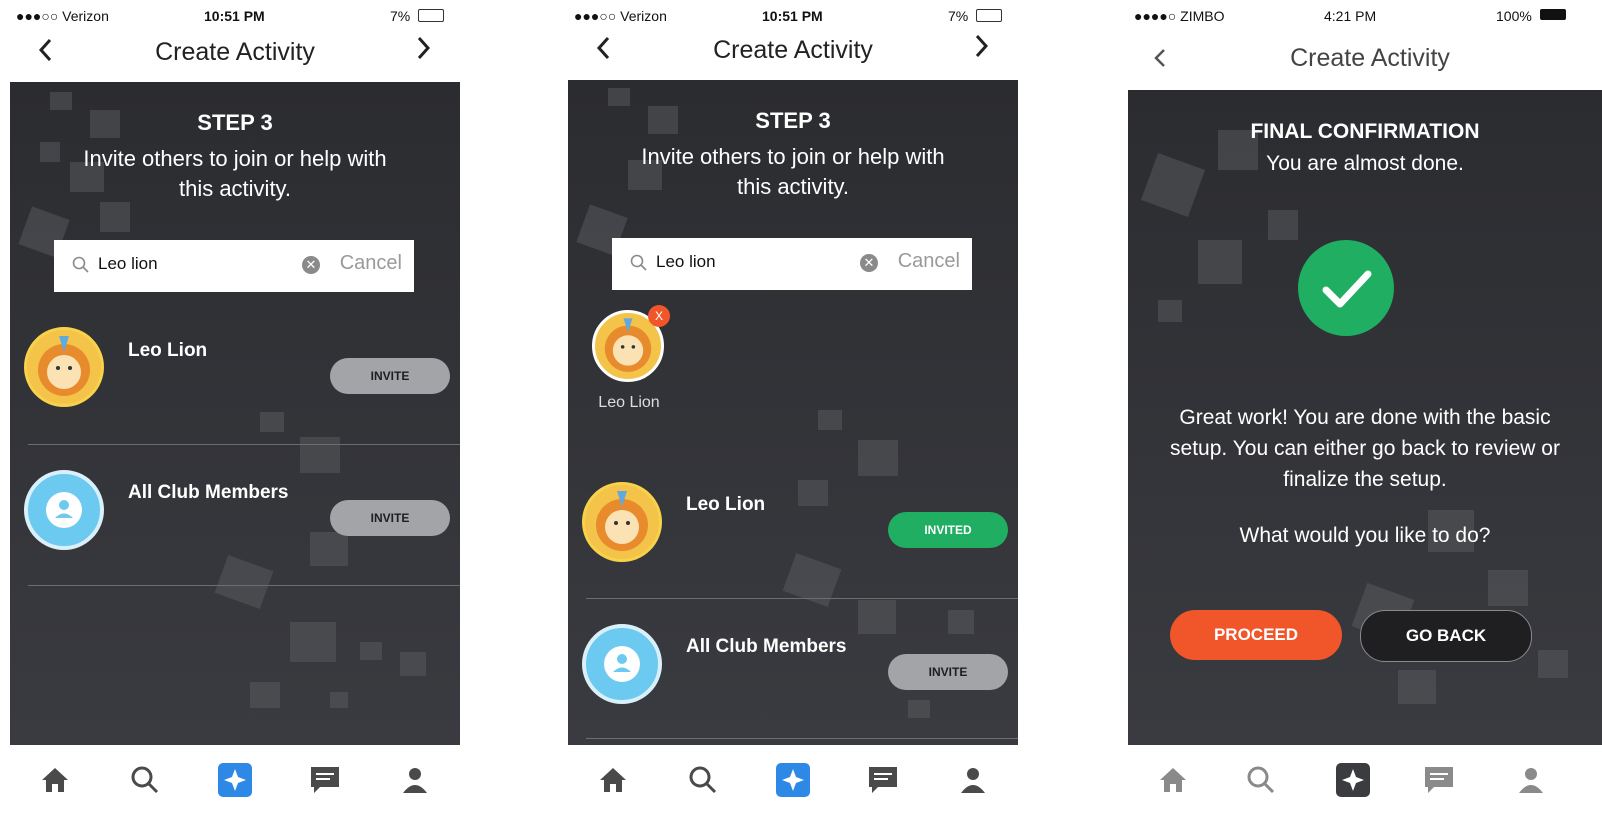  I want to click on confirmation-question: What would you like to do?, so click(1365, 535).